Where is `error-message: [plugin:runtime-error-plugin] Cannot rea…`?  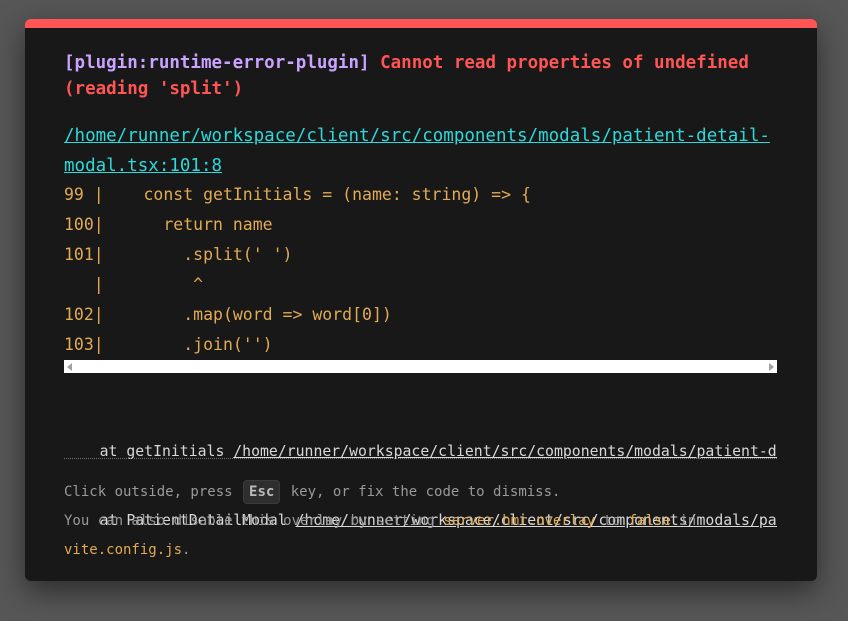 error-message: [plugin:runtime-error-plugin] Cannot rea… is located at coordinates (420, 76).